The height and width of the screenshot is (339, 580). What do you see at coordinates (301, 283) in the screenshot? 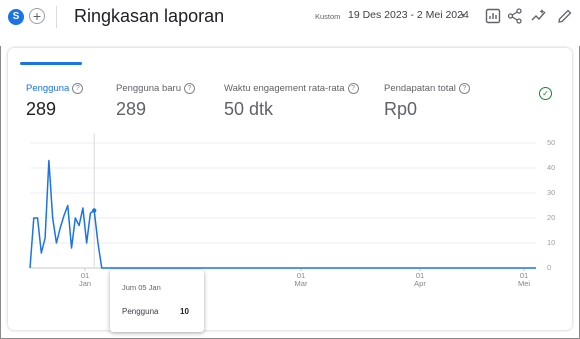
I see `x-tick-month: Mar` at bounding box center [301, 283].